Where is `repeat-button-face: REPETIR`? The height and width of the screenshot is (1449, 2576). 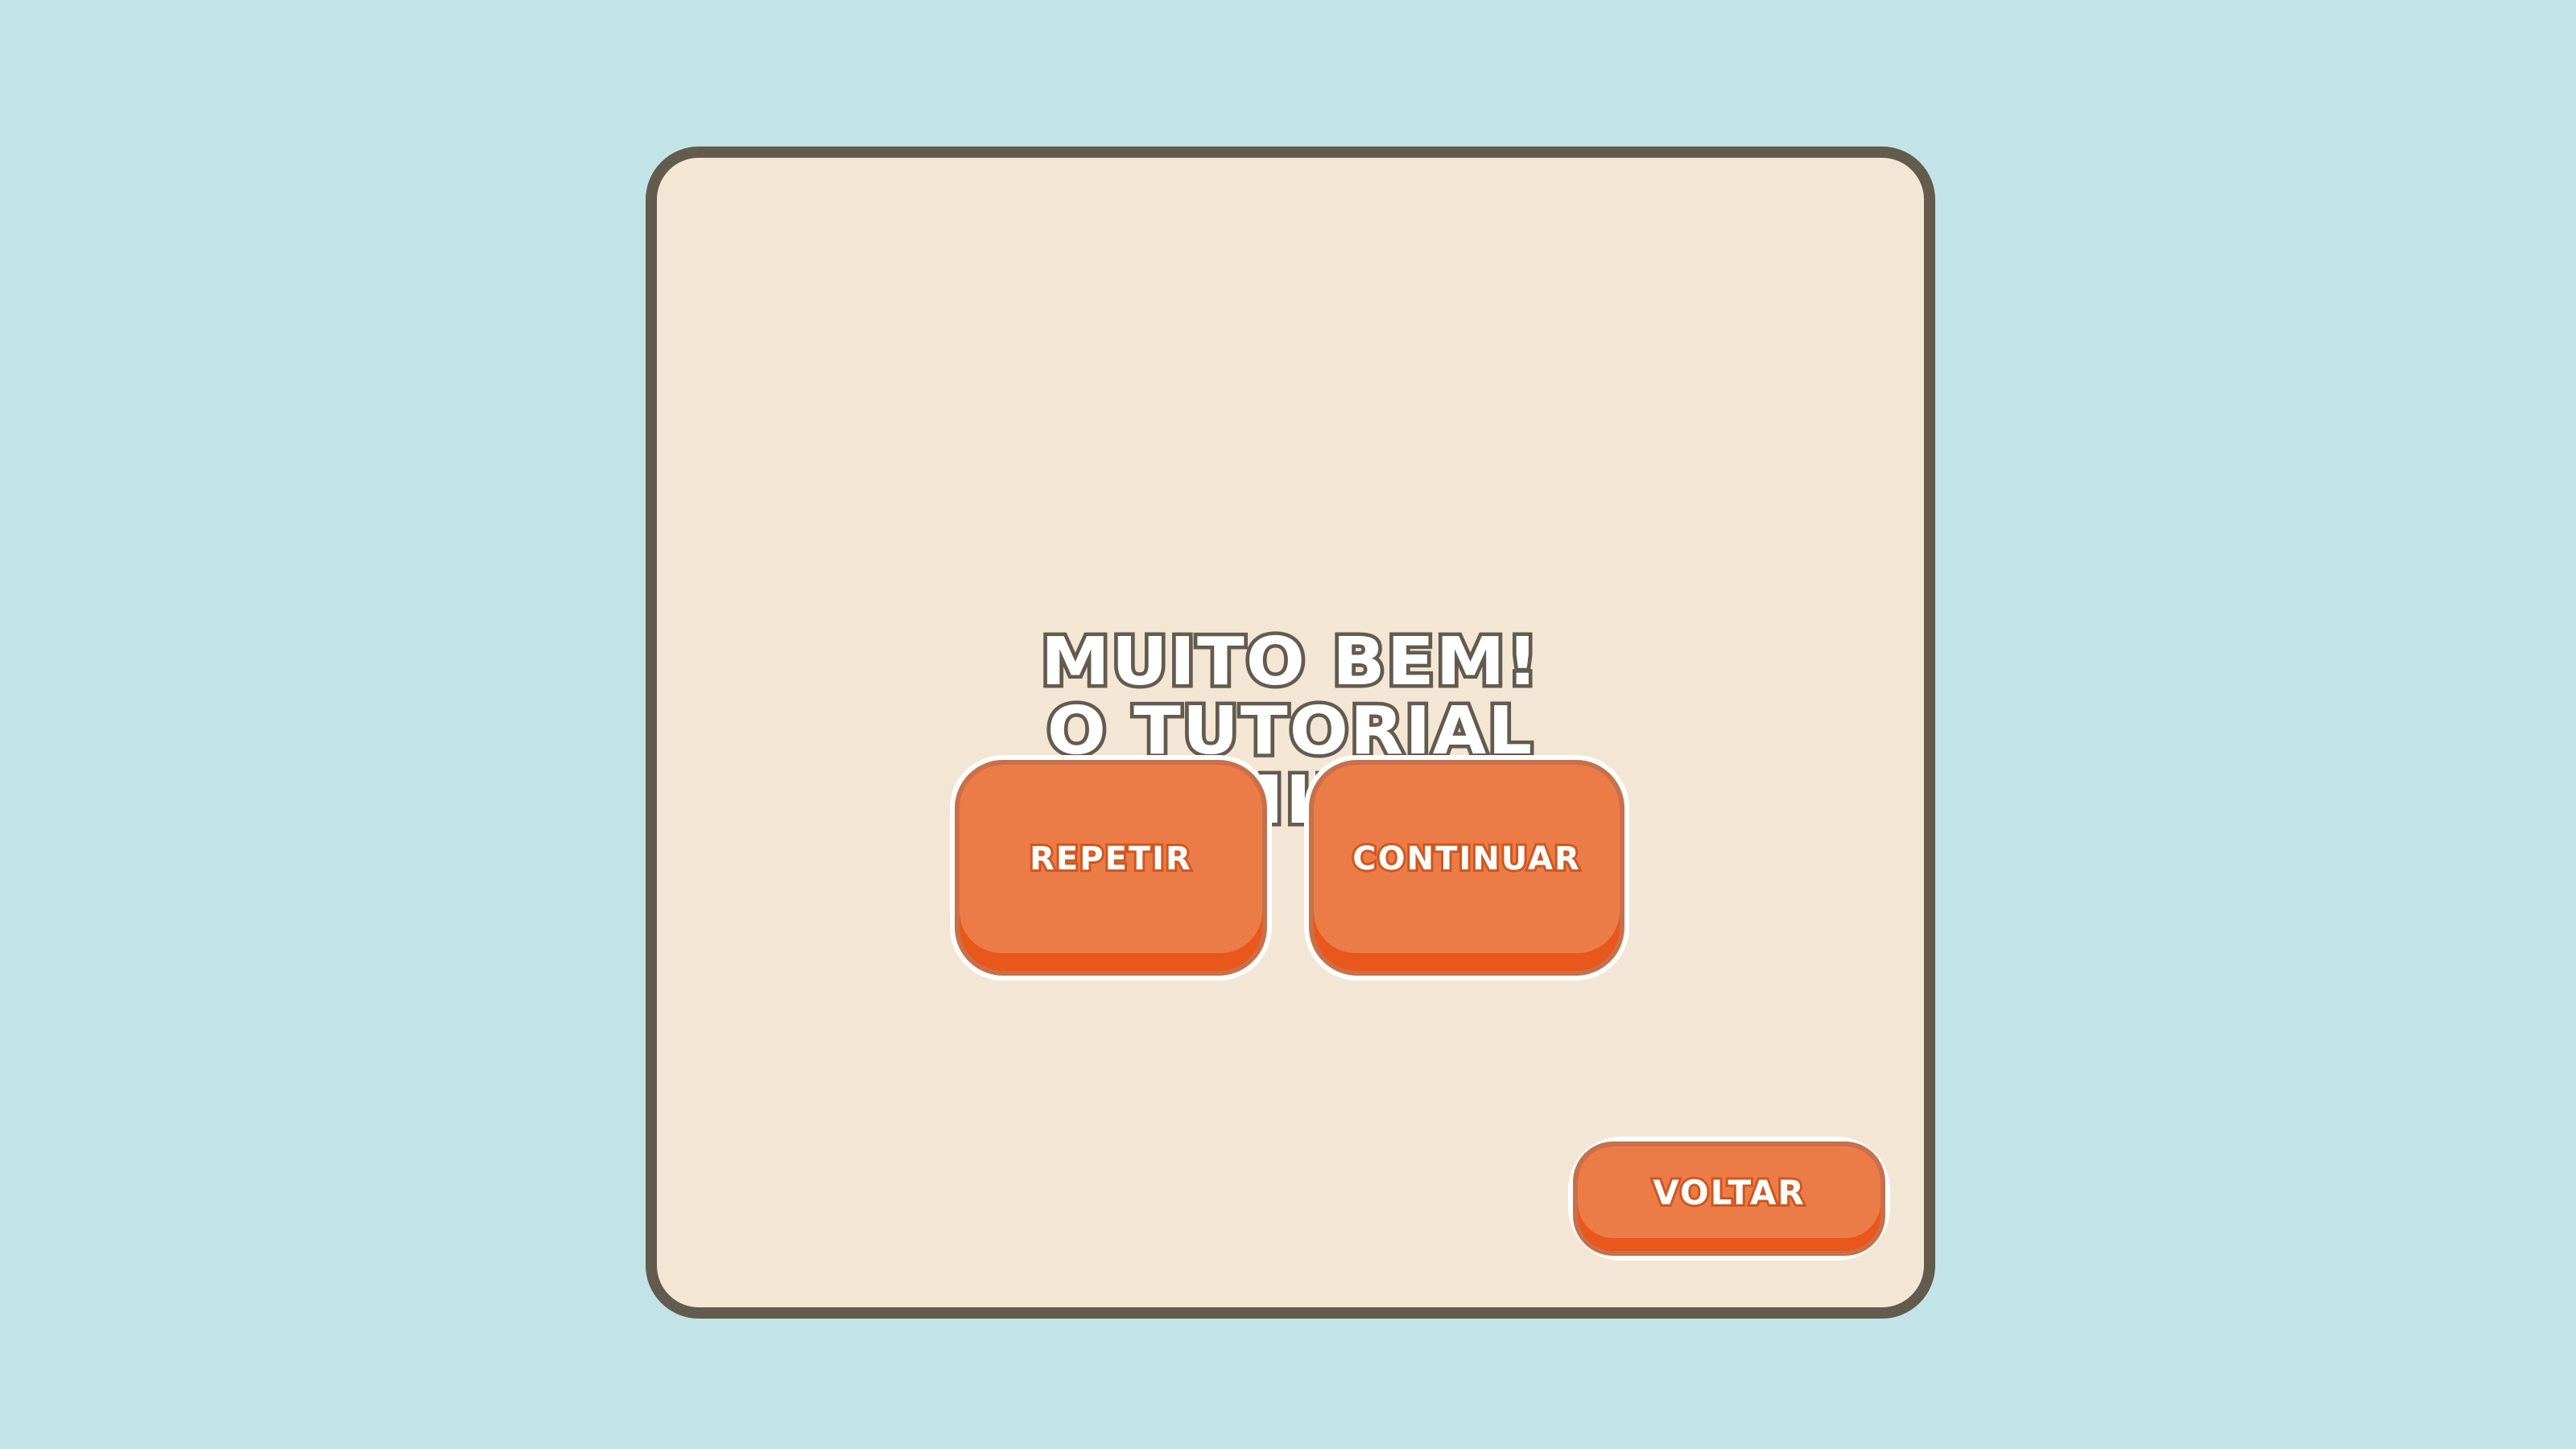
repeat-button-face: REPETIR is located at coordinates (1111, 859).